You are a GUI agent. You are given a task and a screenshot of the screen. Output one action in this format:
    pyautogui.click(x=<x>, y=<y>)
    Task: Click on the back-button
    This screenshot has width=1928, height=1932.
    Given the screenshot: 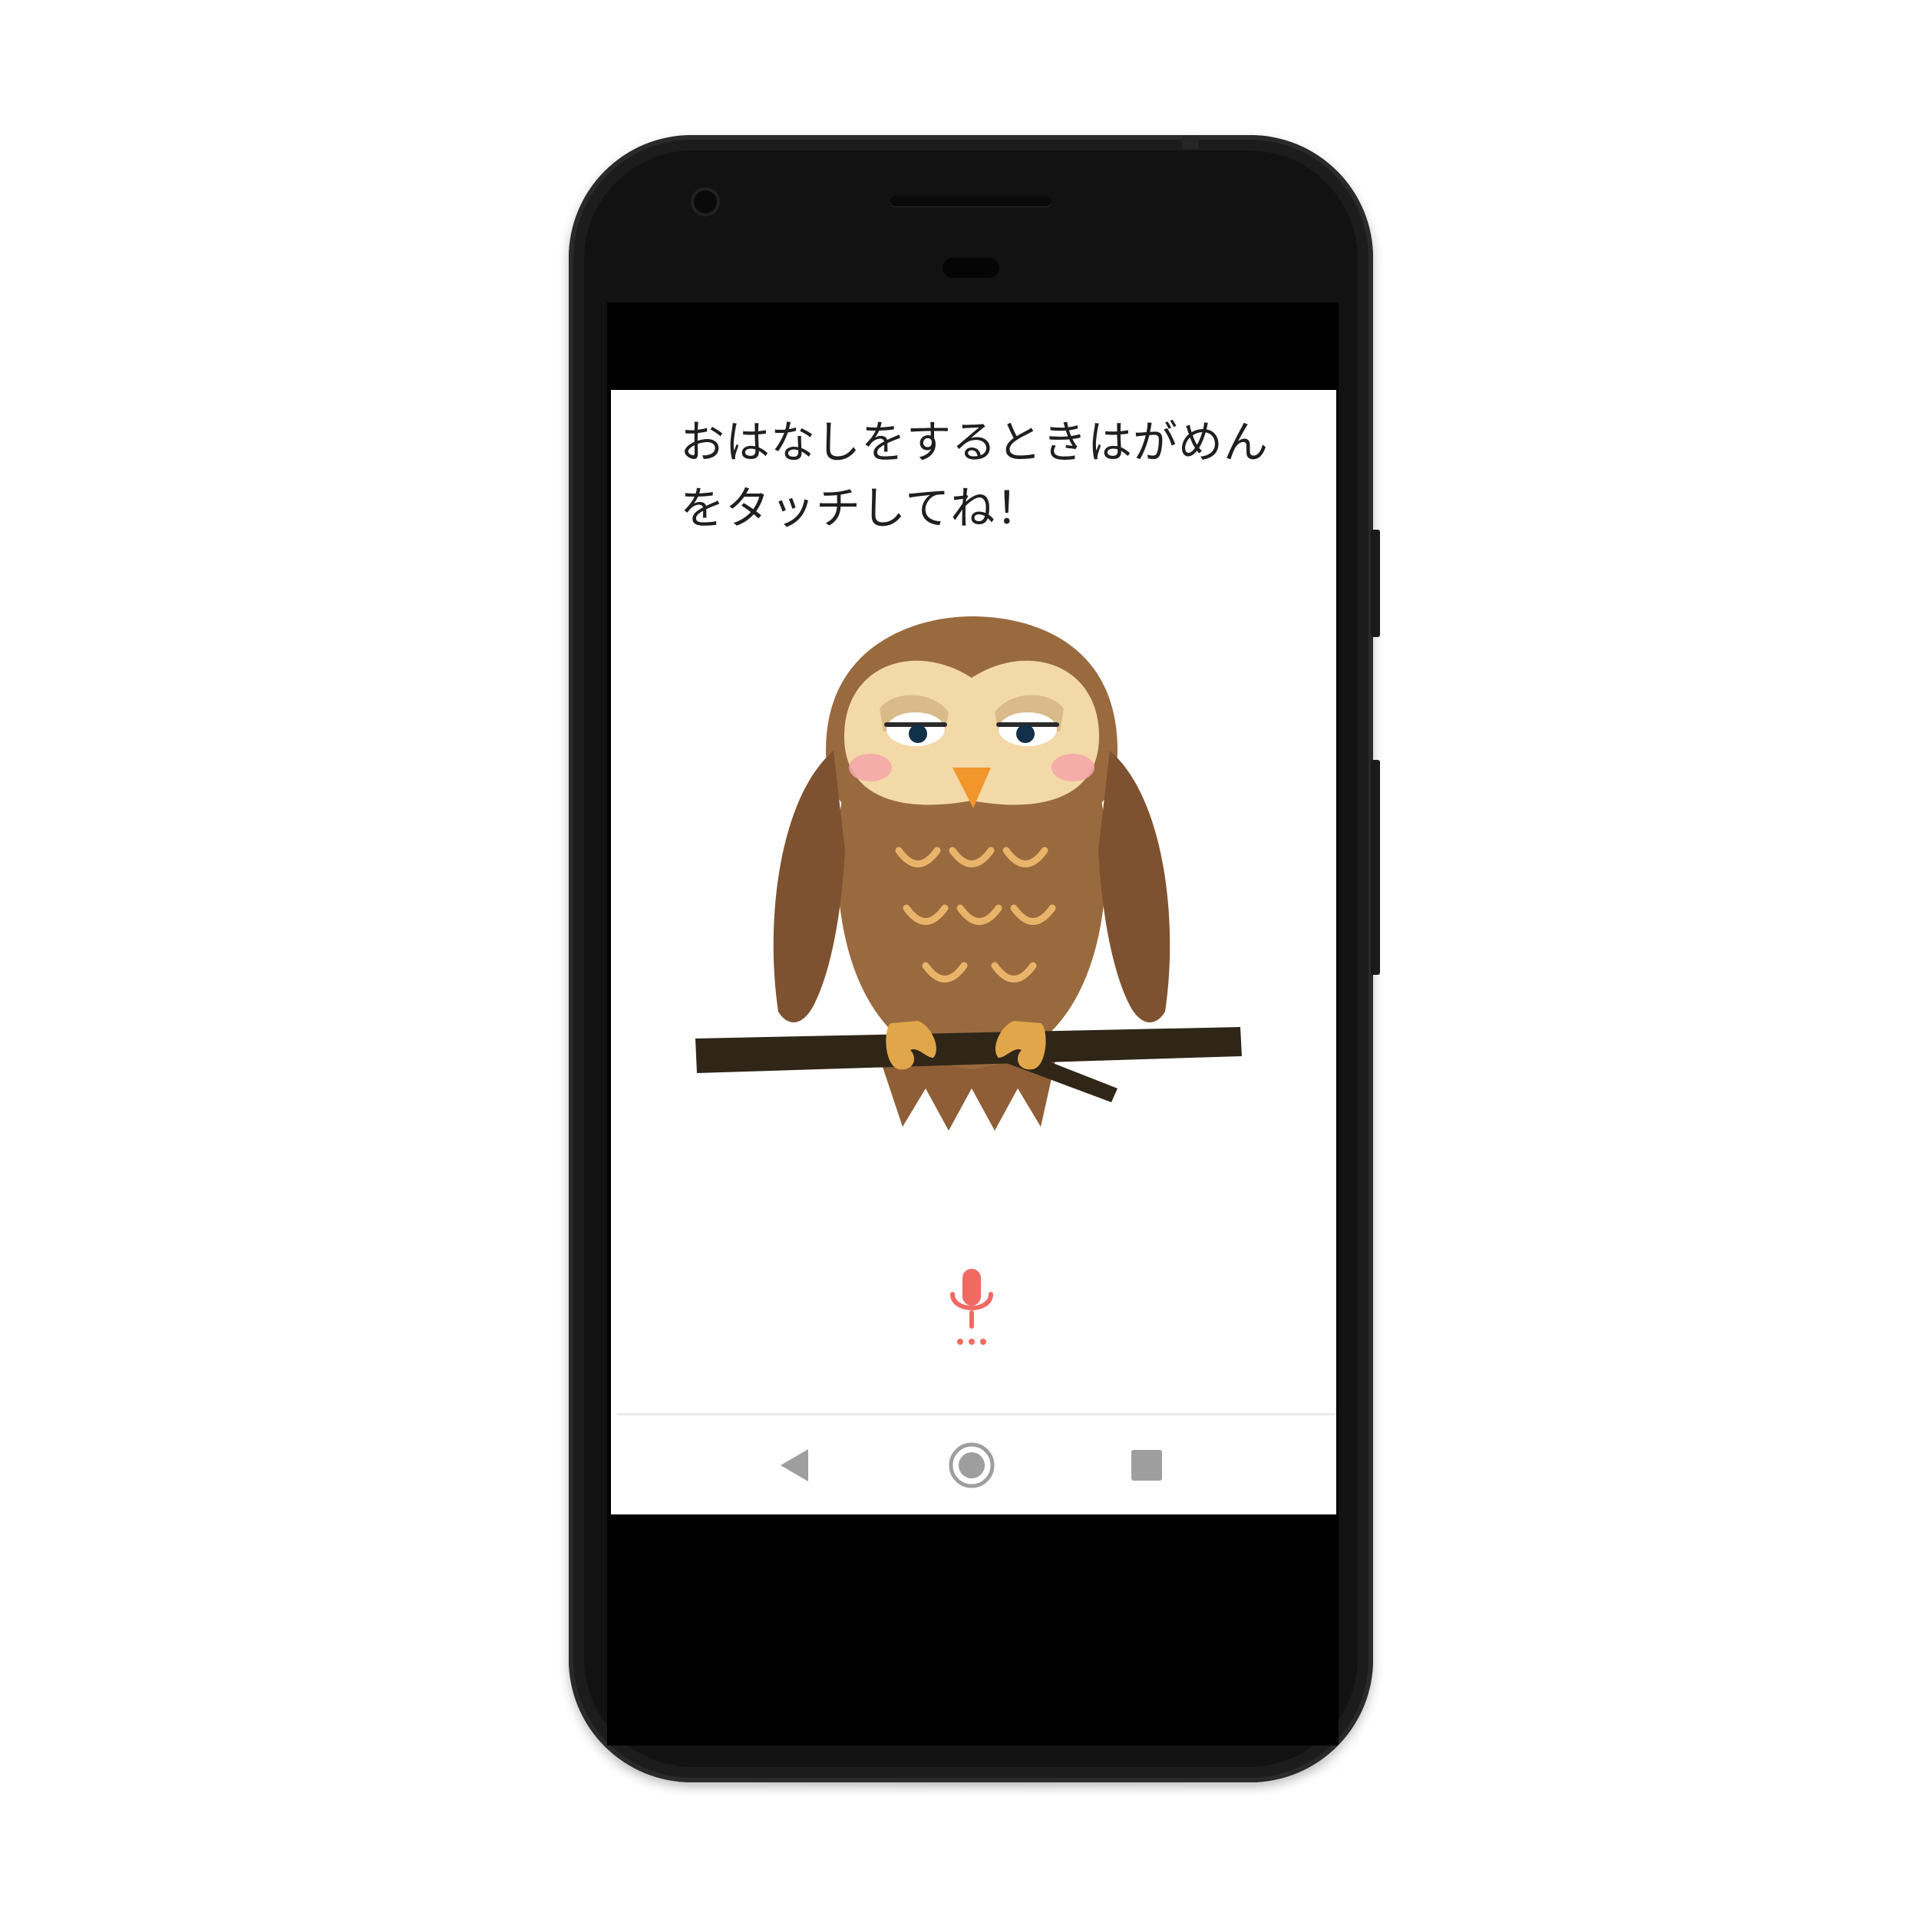 What is the action you would take?
    pyautogui.click(x=795, y=1465)
    